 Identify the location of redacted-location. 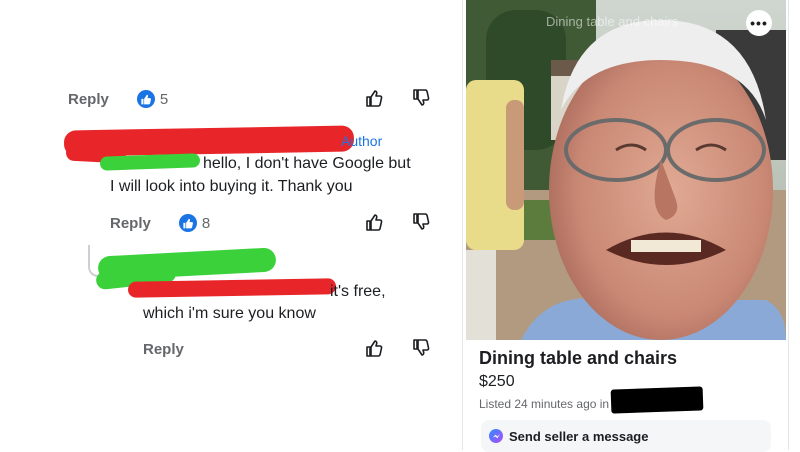
(657, 400).